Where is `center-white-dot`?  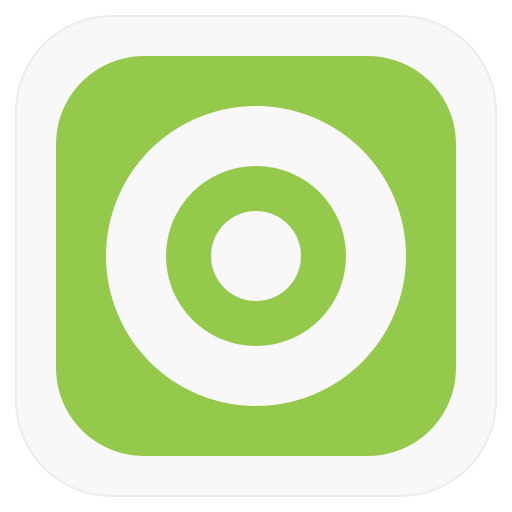 center-white-dot is located at coordinates (256, 256).